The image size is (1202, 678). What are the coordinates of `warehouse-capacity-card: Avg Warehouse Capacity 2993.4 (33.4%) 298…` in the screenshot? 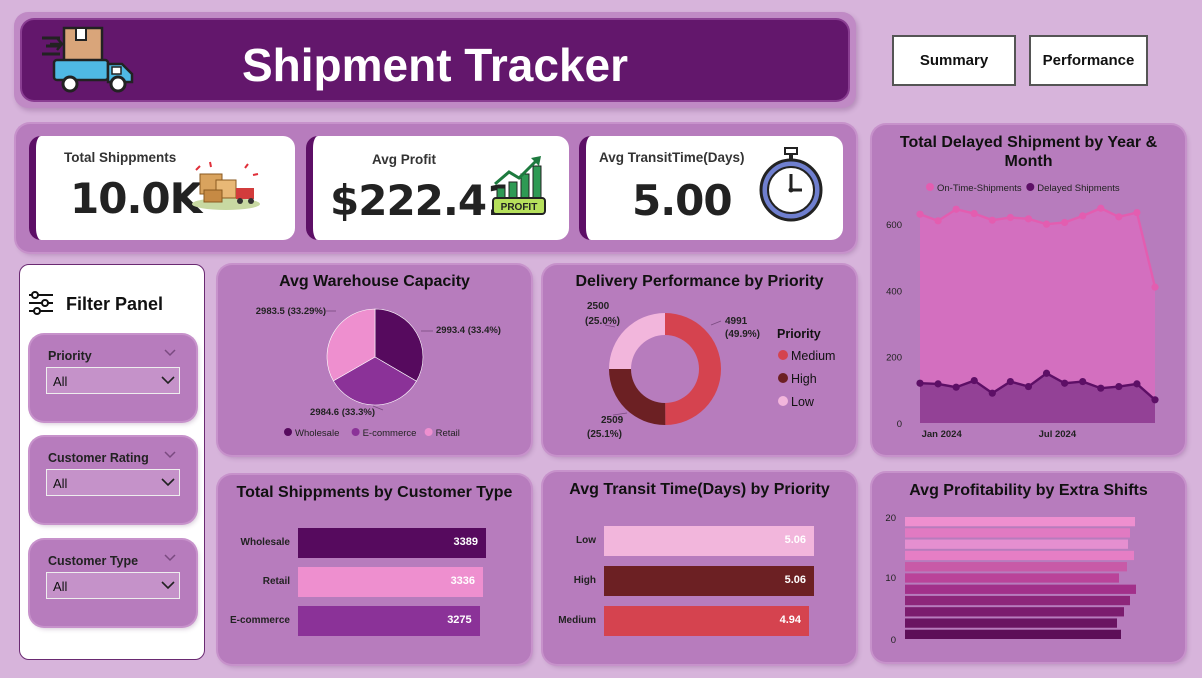 It's located at (374, 360).